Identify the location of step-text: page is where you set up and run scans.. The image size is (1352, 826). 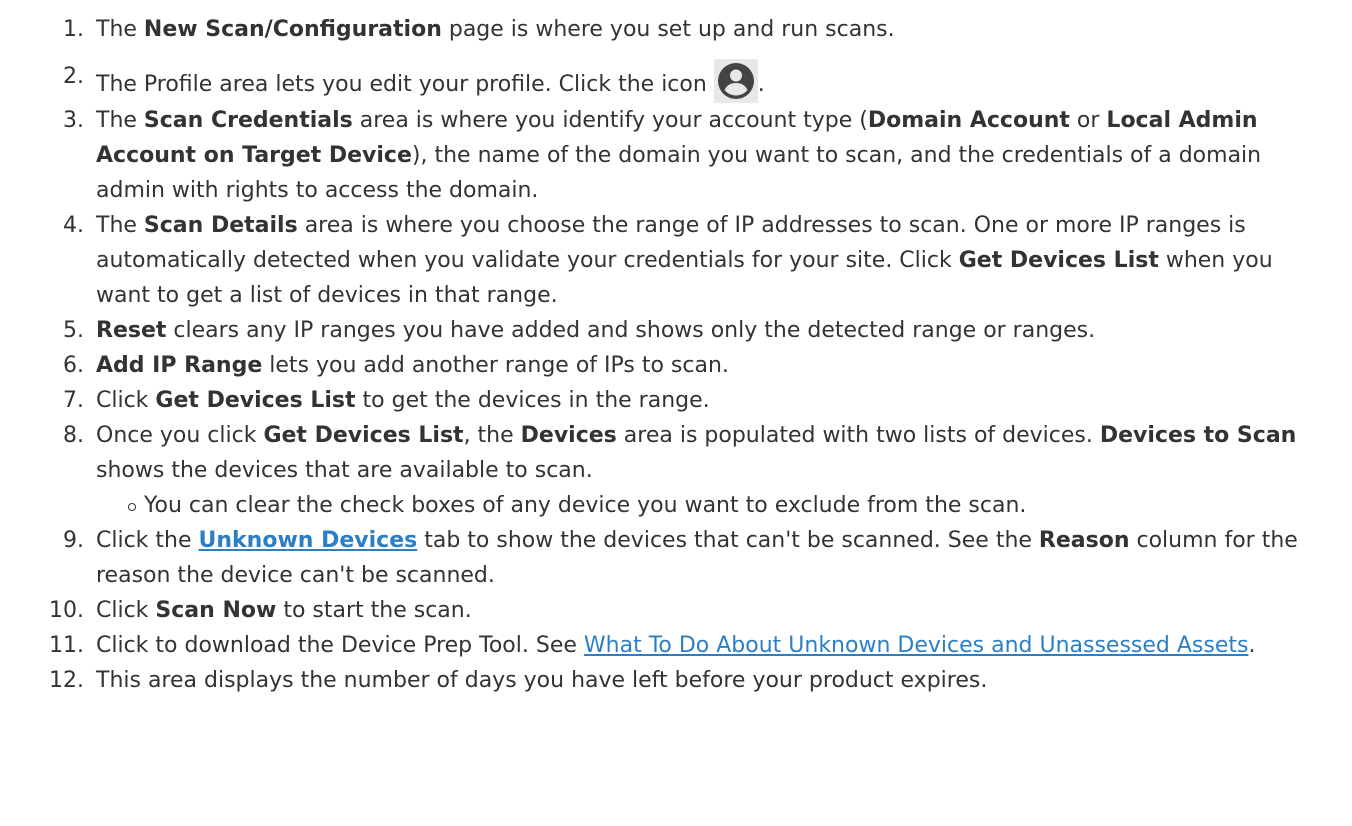
(668, 29).